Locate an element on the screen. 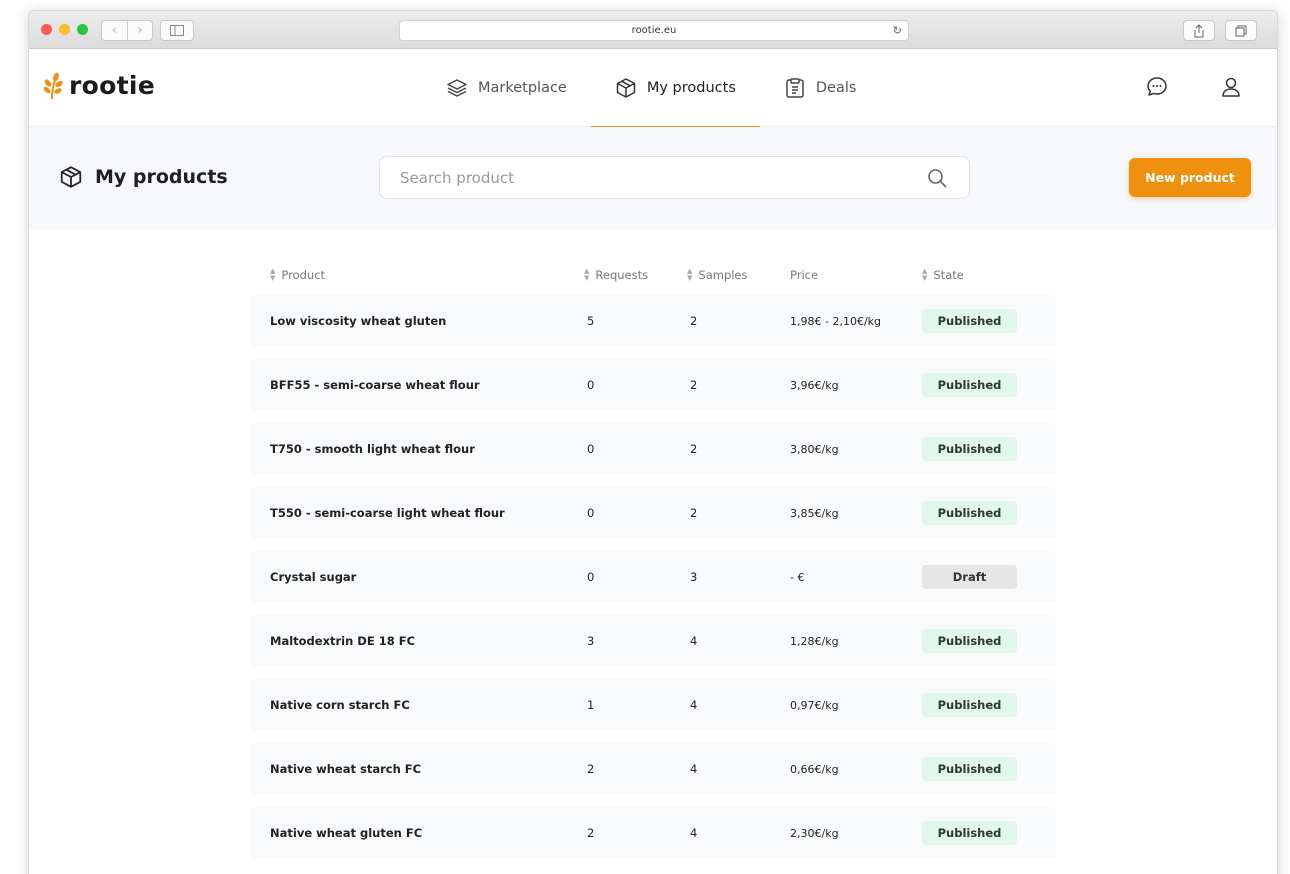  column-header-price: Price is located at coordinates (804, 275).